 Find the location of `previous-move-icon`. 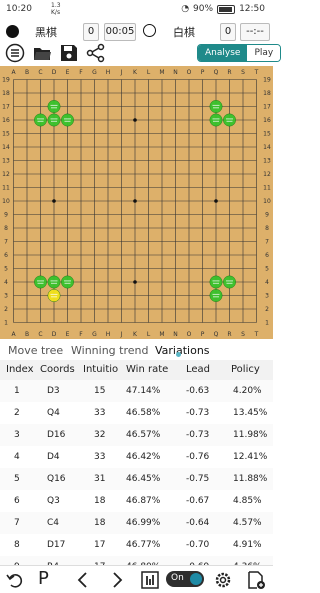

previous-move-icon is located at coordinates (83, 580).